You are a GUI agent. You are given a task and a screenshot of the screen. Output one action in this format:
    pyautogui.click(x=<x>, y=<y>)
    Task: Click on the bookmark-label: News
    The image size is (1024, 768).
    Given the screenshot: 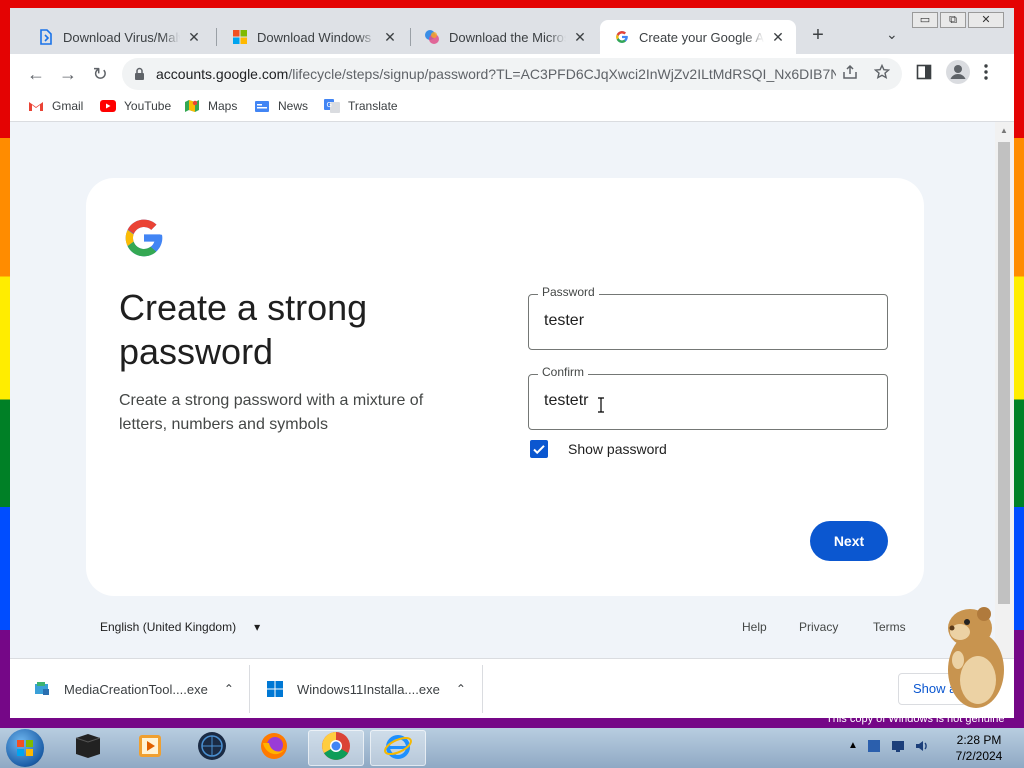 What is the action you would take?
    pyautogui.click(x=293, y=106)
    